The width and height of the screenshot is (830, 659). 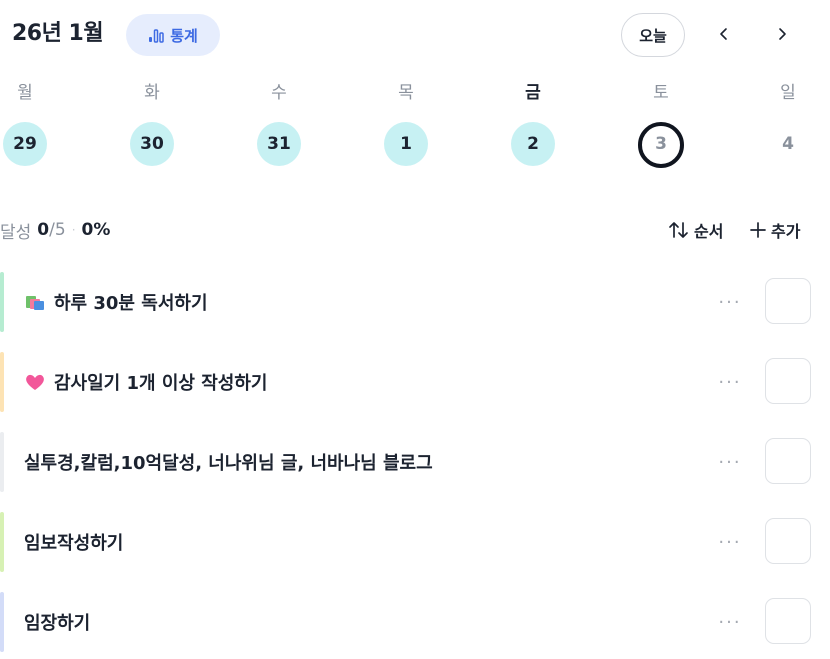 I want to click on day-thursday: 목 1, so click(x=406, y=122).